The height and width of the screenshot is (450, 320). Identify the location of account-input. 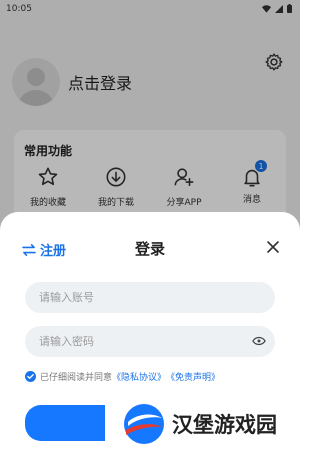
(150, 297).